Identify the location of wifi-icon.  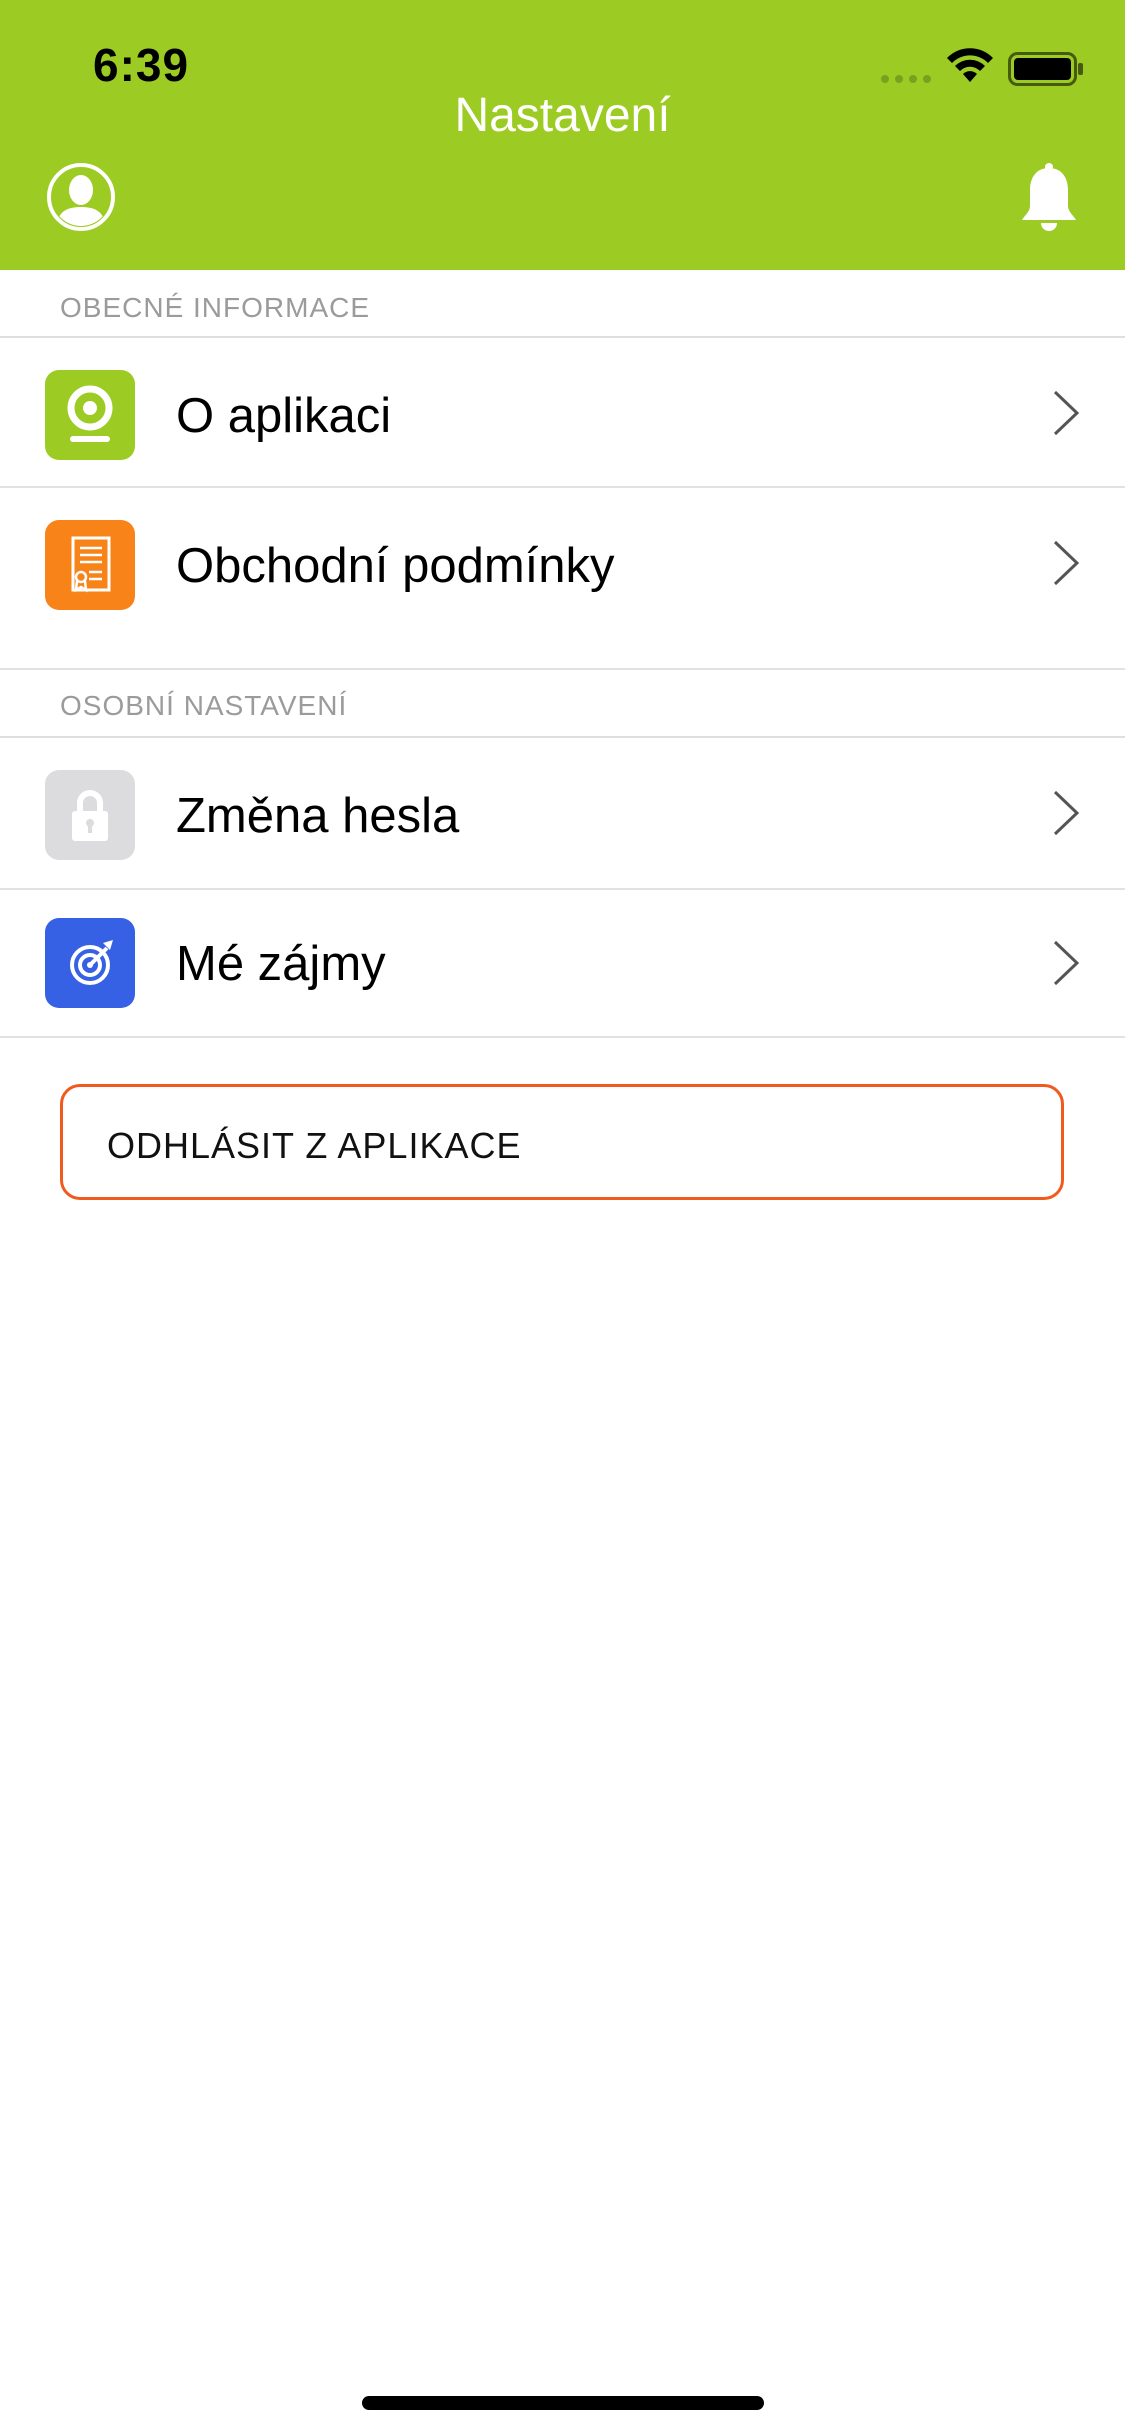
(970, 65).